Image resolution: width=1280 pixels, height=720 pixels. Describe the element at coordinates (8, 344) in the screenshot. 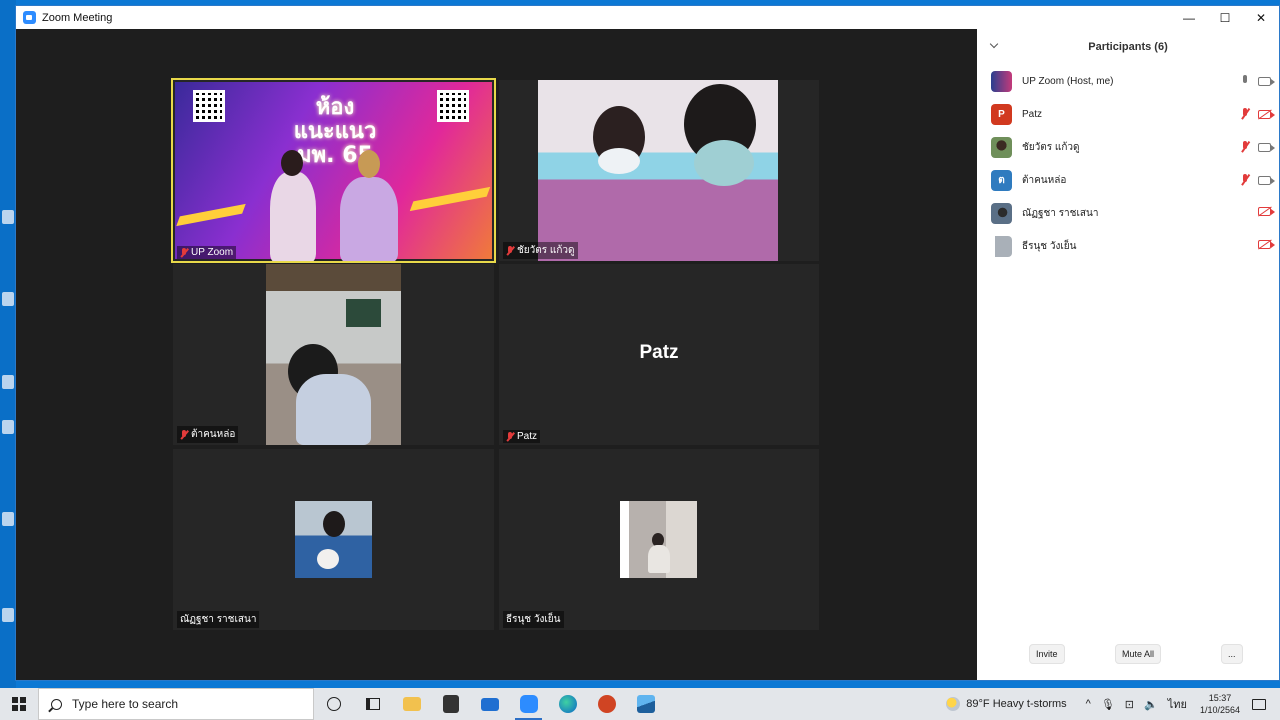

I see `desktop-background` at that location.